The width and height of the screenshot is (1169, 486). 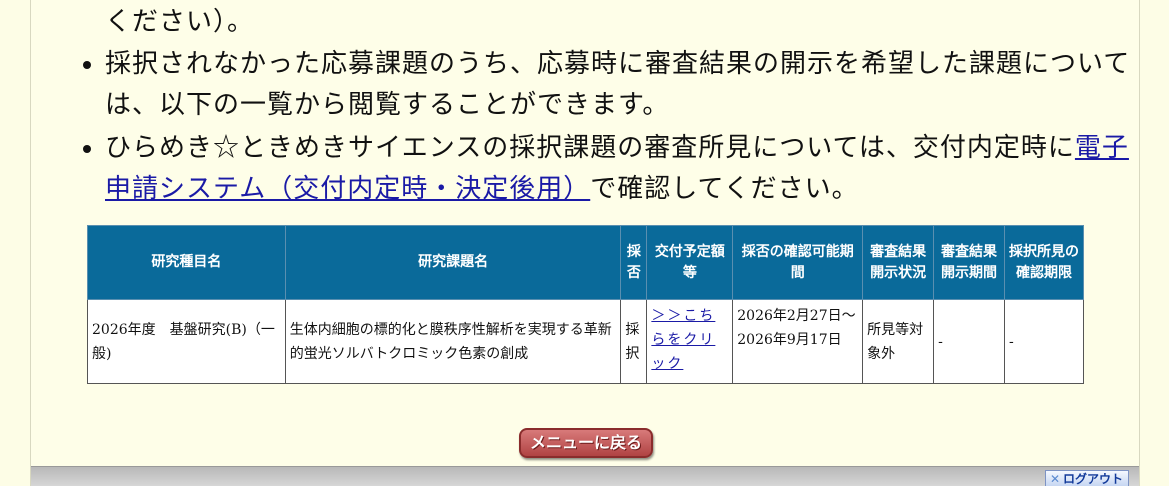 What do you see at coordinates (1055, 479) in the screenshot?
I see `close-icon: ✕` at bounding box center [1055, 479].